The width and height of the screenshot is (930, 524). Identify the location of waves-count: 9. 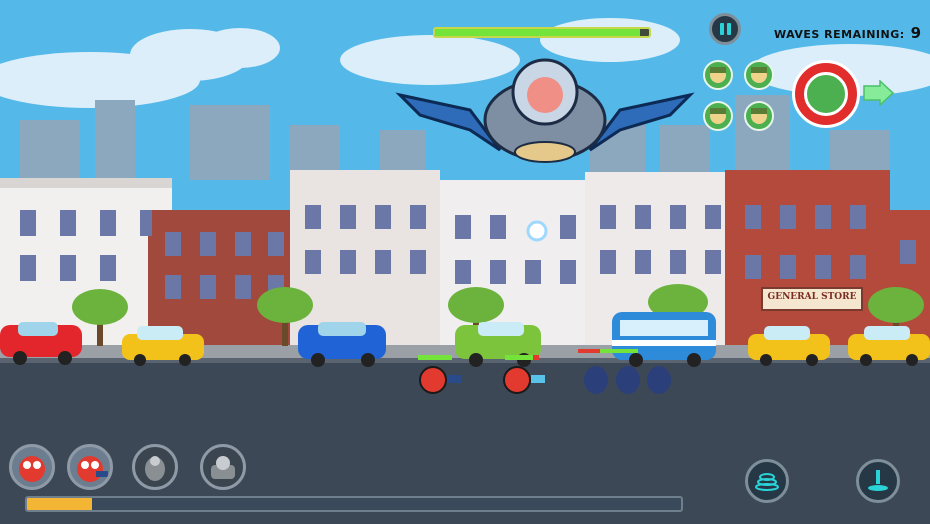
(916, 33).